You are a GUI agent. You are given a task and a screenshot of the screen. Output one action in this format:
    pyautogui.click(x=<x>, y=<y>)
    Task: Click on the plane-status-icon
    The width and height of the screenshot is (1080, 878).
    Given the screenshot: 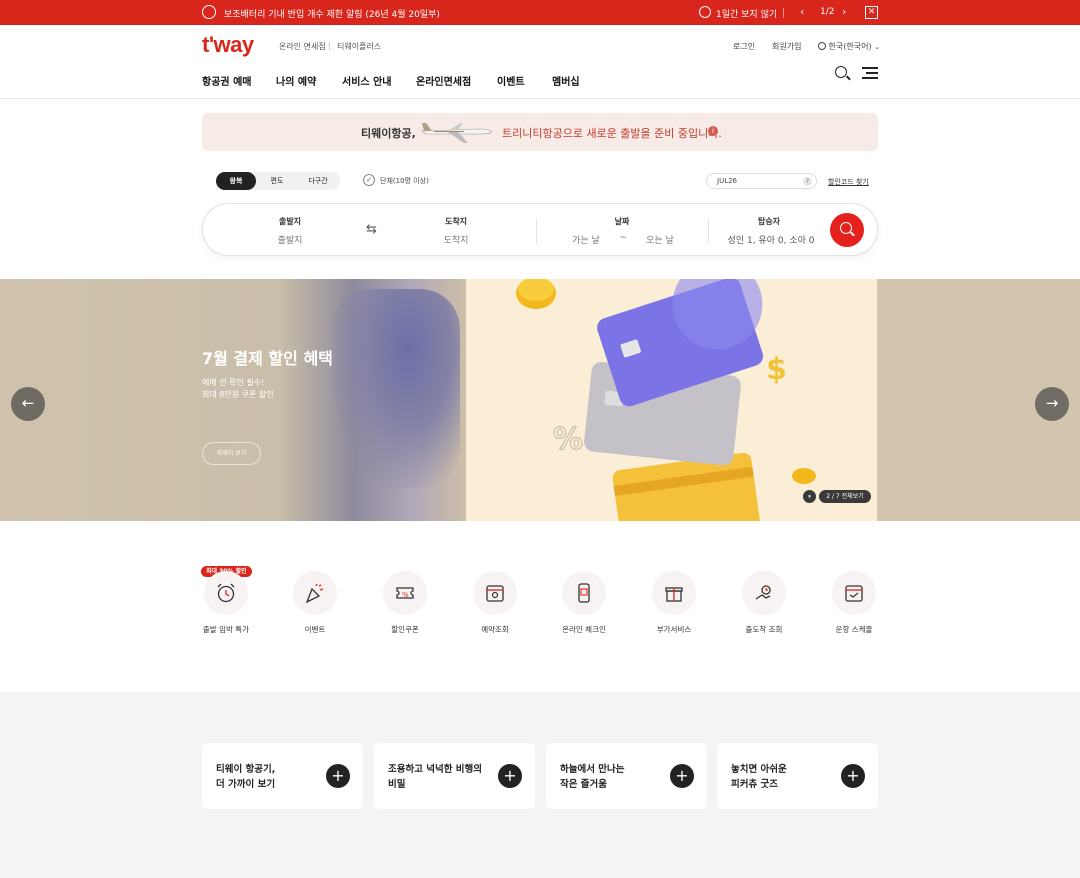 What is the action you would take?
    pyautogui.click(x=763, y=592)
    